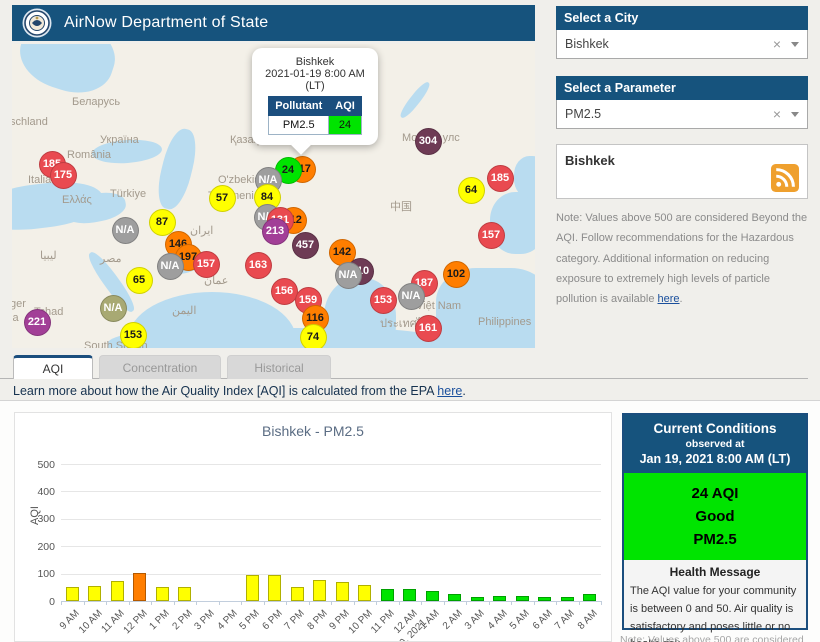  What do you see at coordinates (471, 190) in the screenshot?
I see `aqi-marker: 64` at bounding box center [471, 190].